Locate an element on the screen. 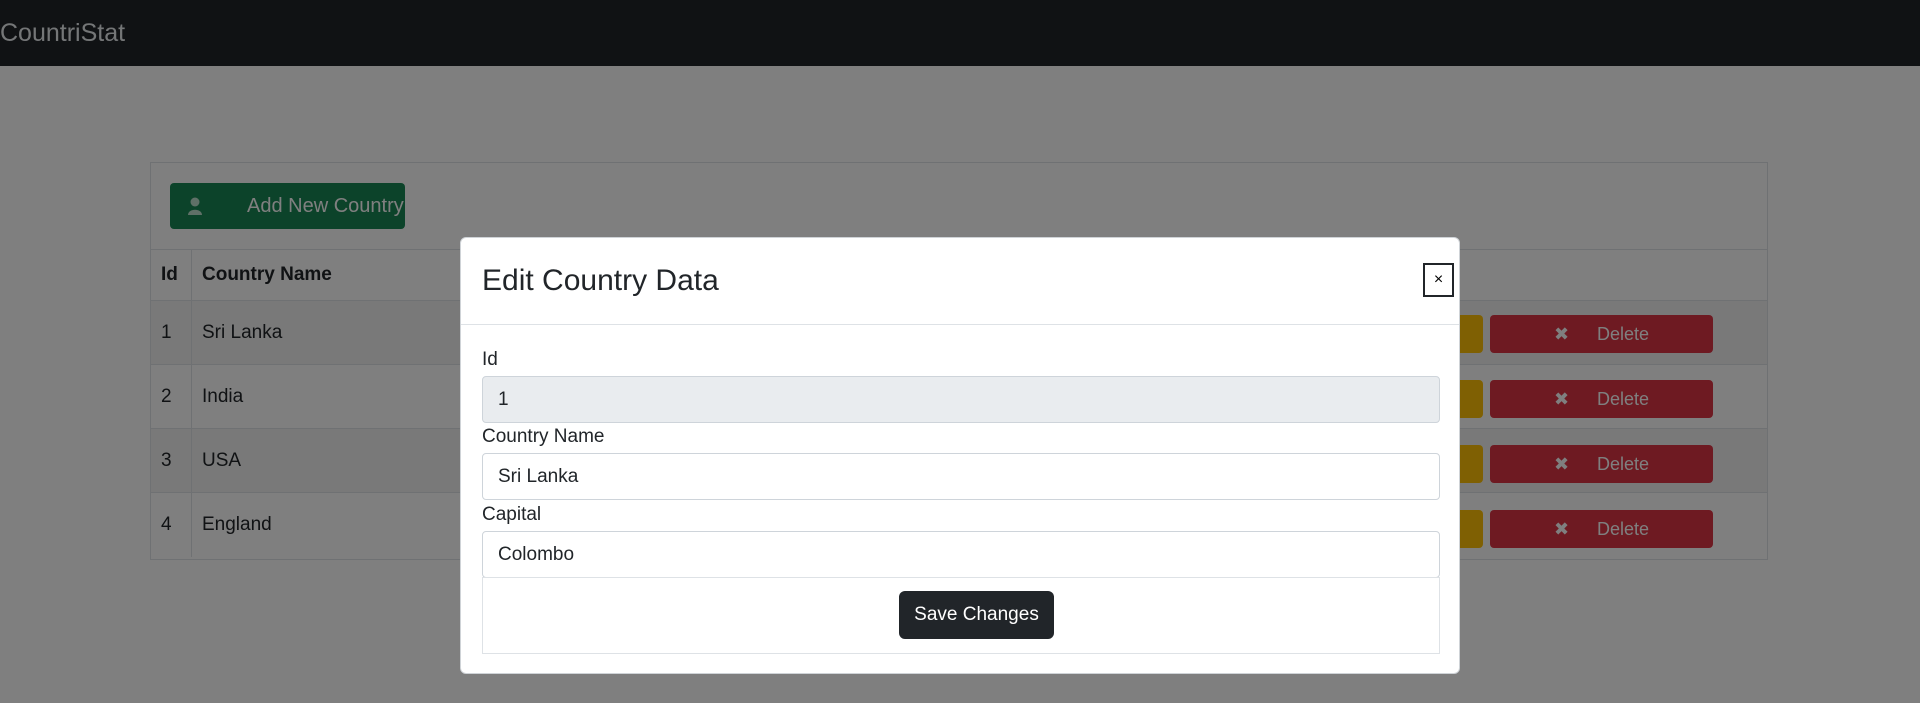 This screenshot has height=703, width=1920. save-changes-button: Save Changes is located at coordinates (976, 615).